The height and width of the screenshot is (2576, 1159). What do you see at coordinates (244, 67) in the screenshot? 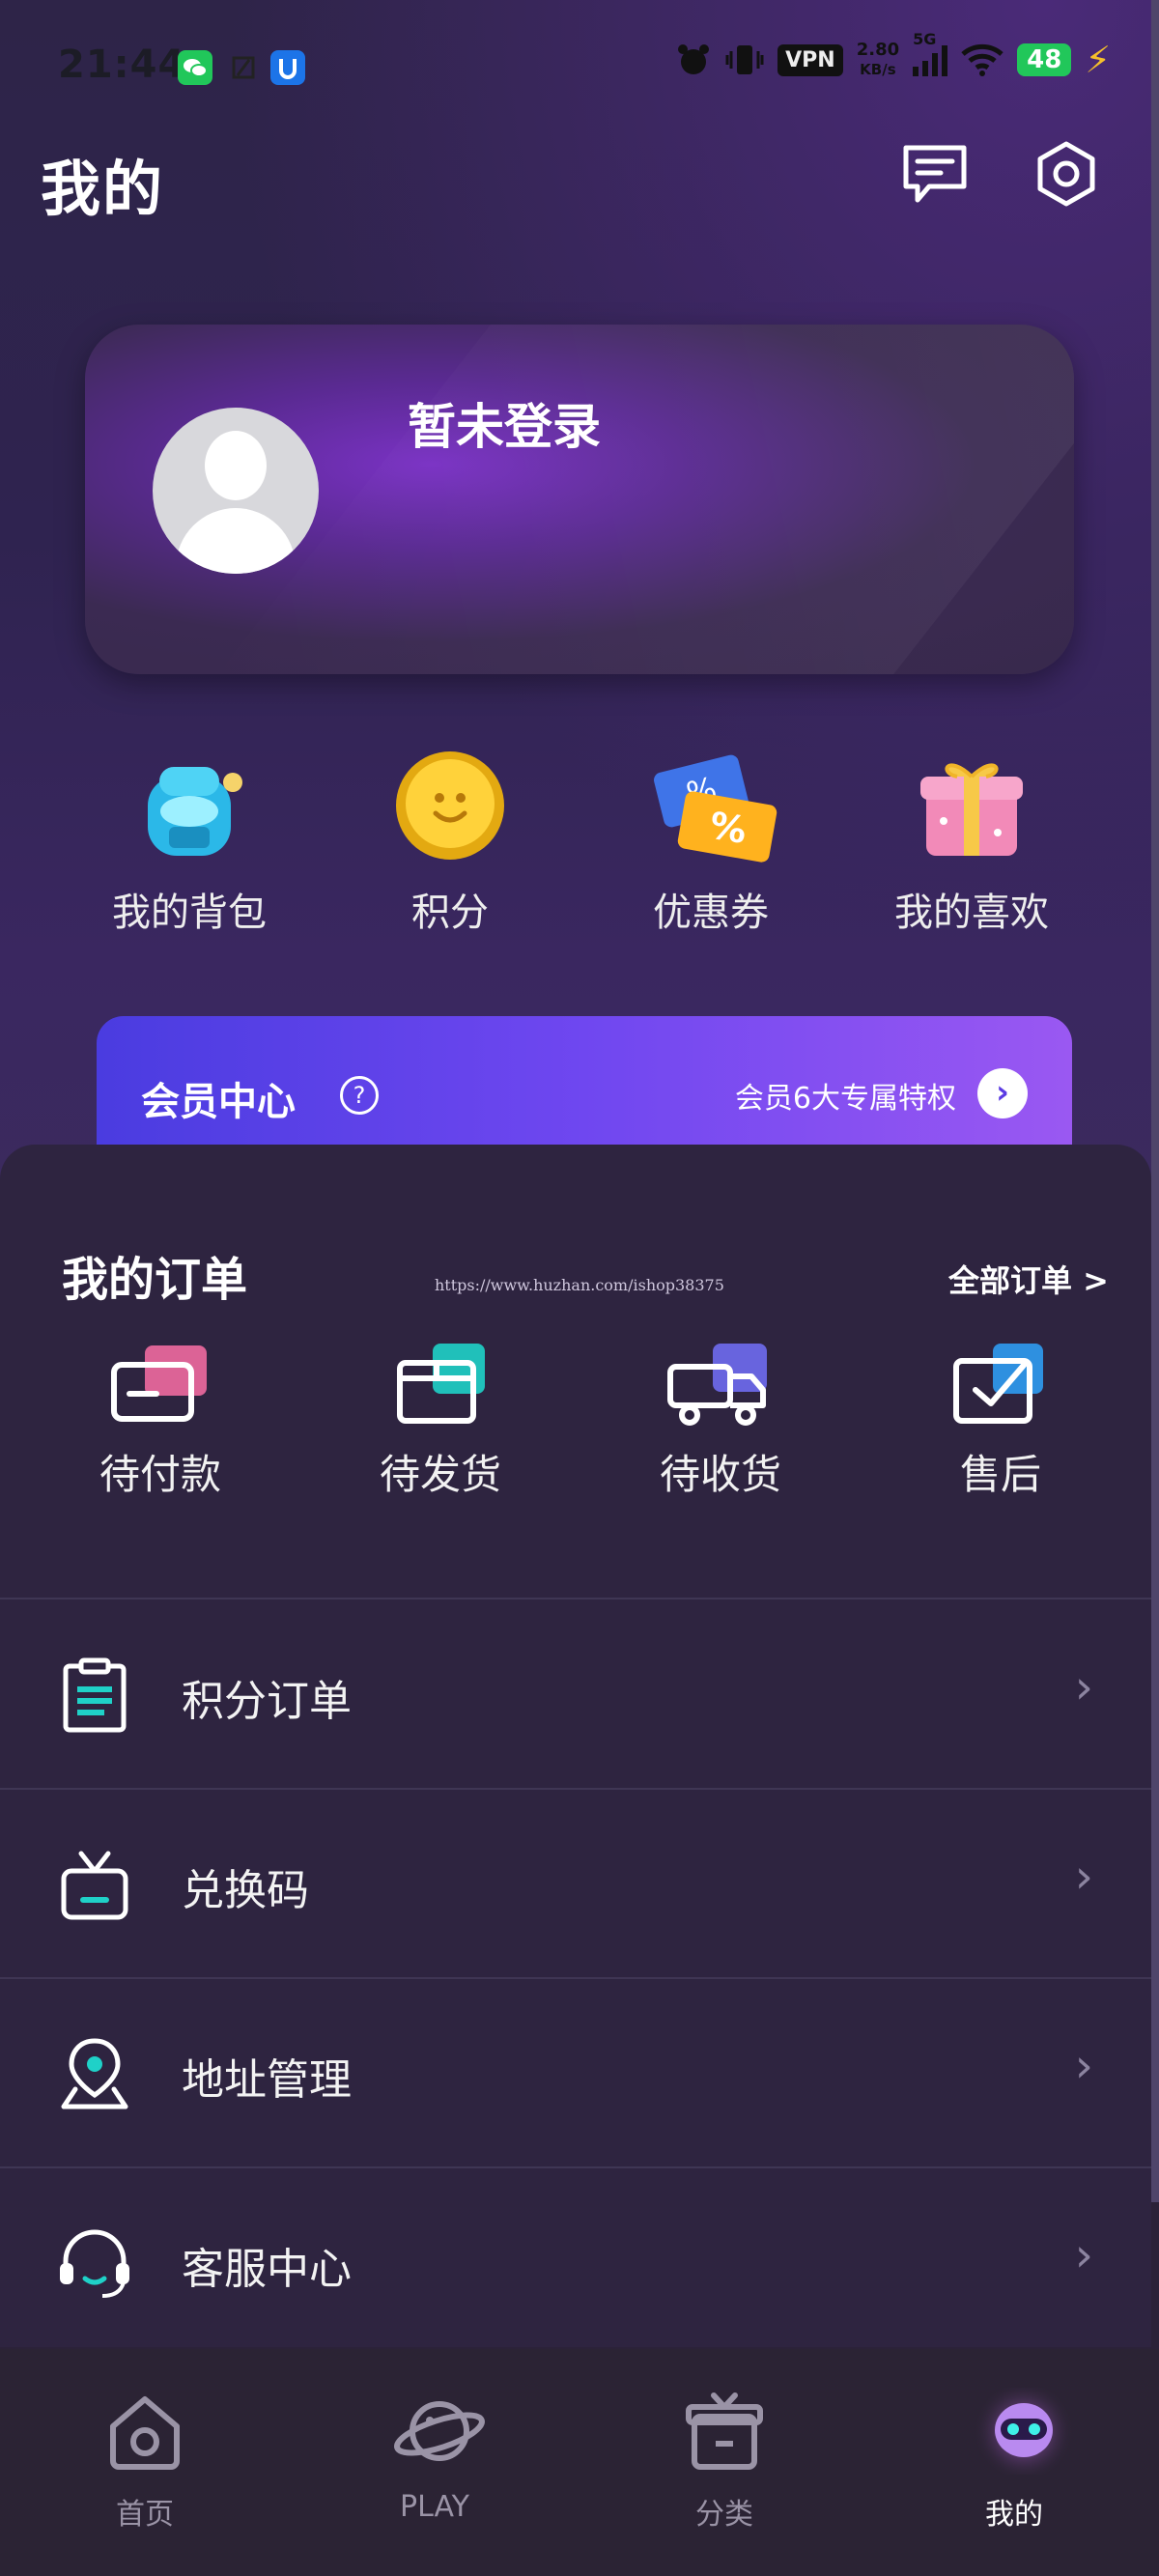
I see `notes-app-icon` at bounding box center [244, 67].